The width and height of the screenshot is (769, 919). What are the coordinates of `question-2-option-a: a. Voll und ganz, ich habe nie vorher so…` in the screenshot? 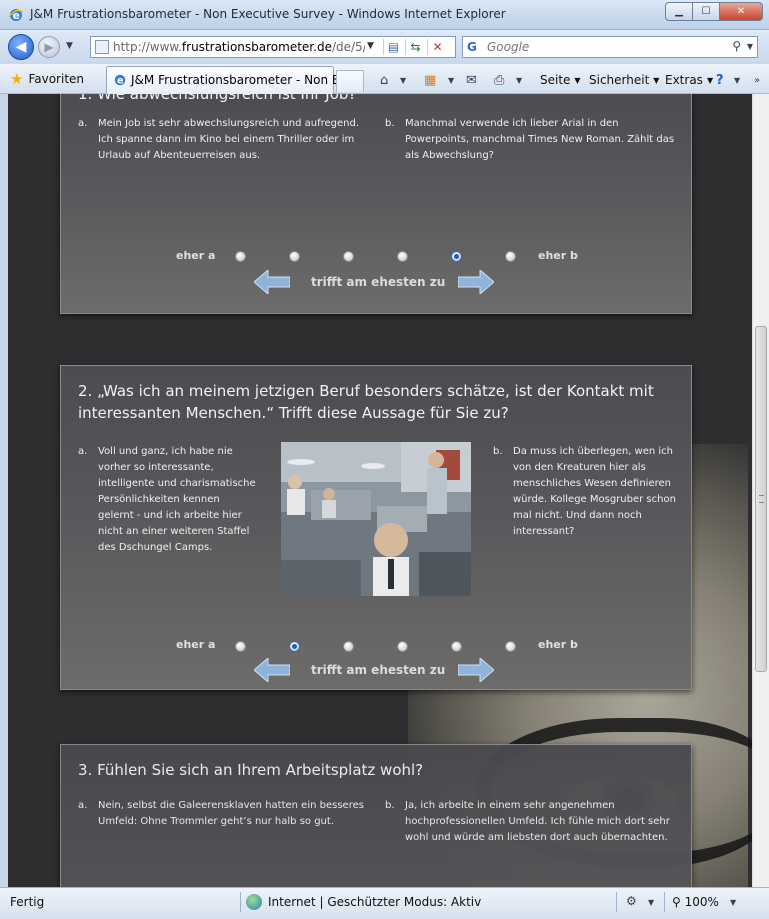 It's located at (167, 499).